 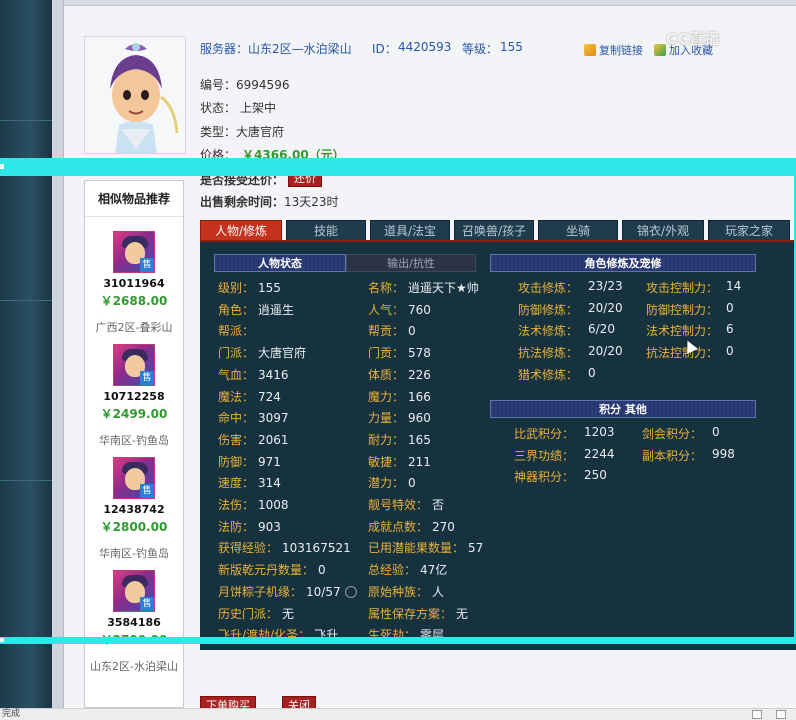 What do you see at coordinates (134, 440) in the screenshot?
I see `similar-item-server: 华南区-钓鱼岛` at bounding box center [134, 440].